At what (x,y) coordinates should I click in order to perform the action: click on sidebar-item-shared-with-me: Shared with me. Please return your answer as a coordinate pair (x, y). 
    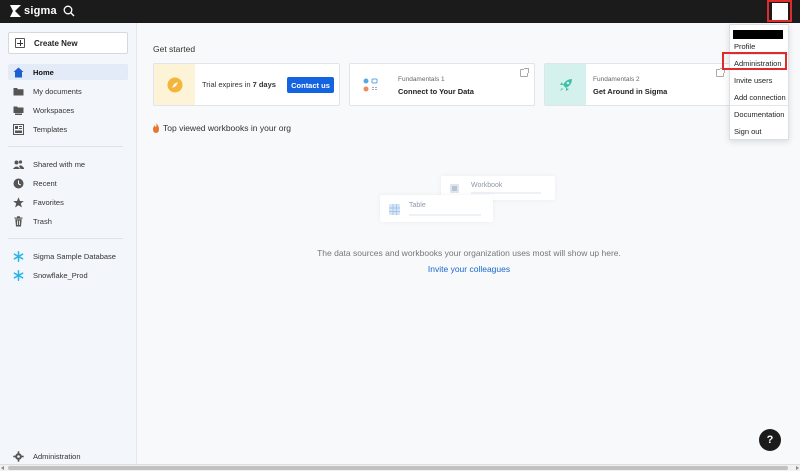
    Looking at the image, I should click on (68, 164).